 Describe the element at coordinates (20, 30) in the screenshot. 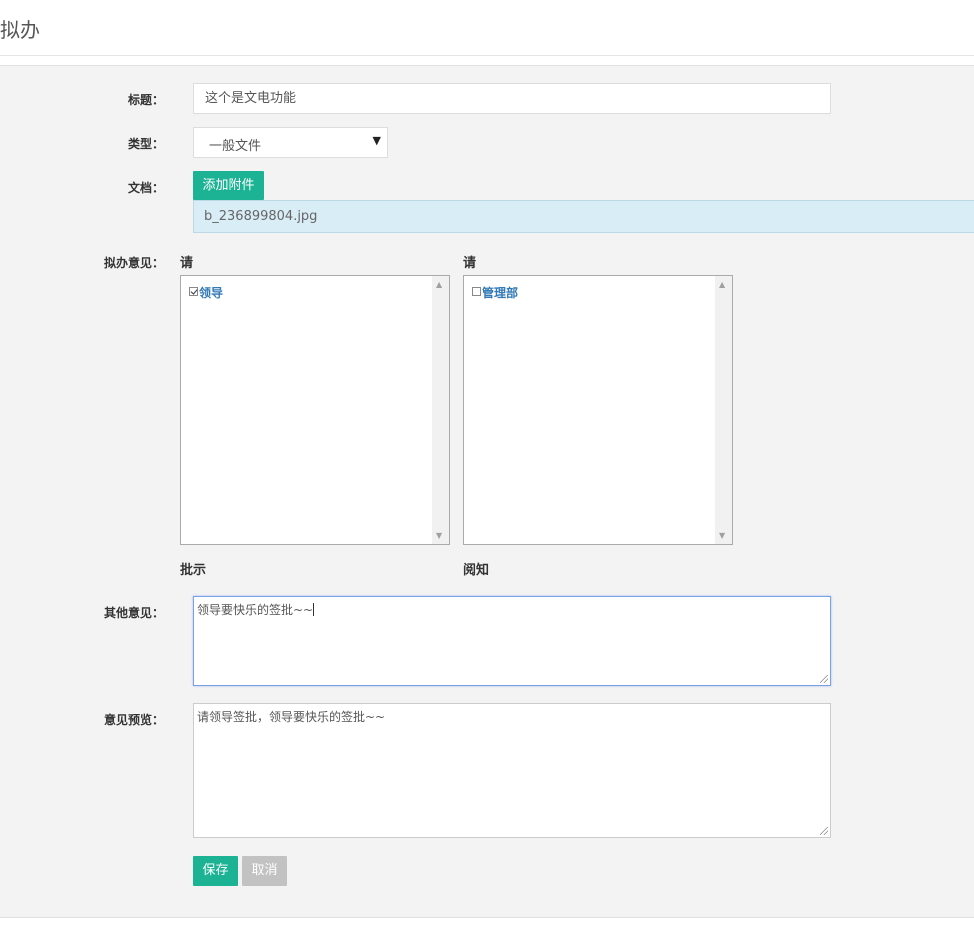

I see `page-title: 拟办` at that location.